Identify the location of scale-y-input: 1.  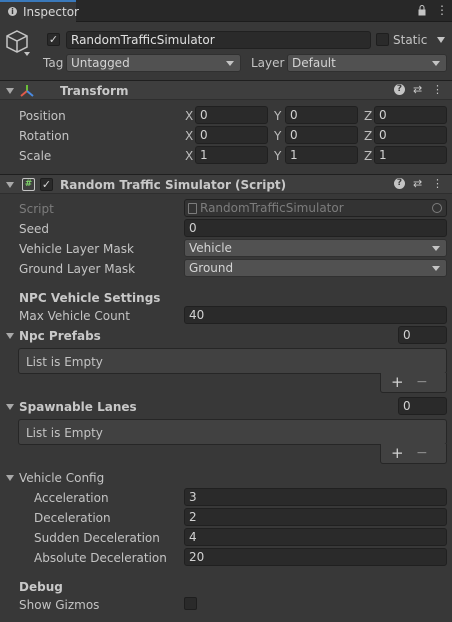
(321, 155).